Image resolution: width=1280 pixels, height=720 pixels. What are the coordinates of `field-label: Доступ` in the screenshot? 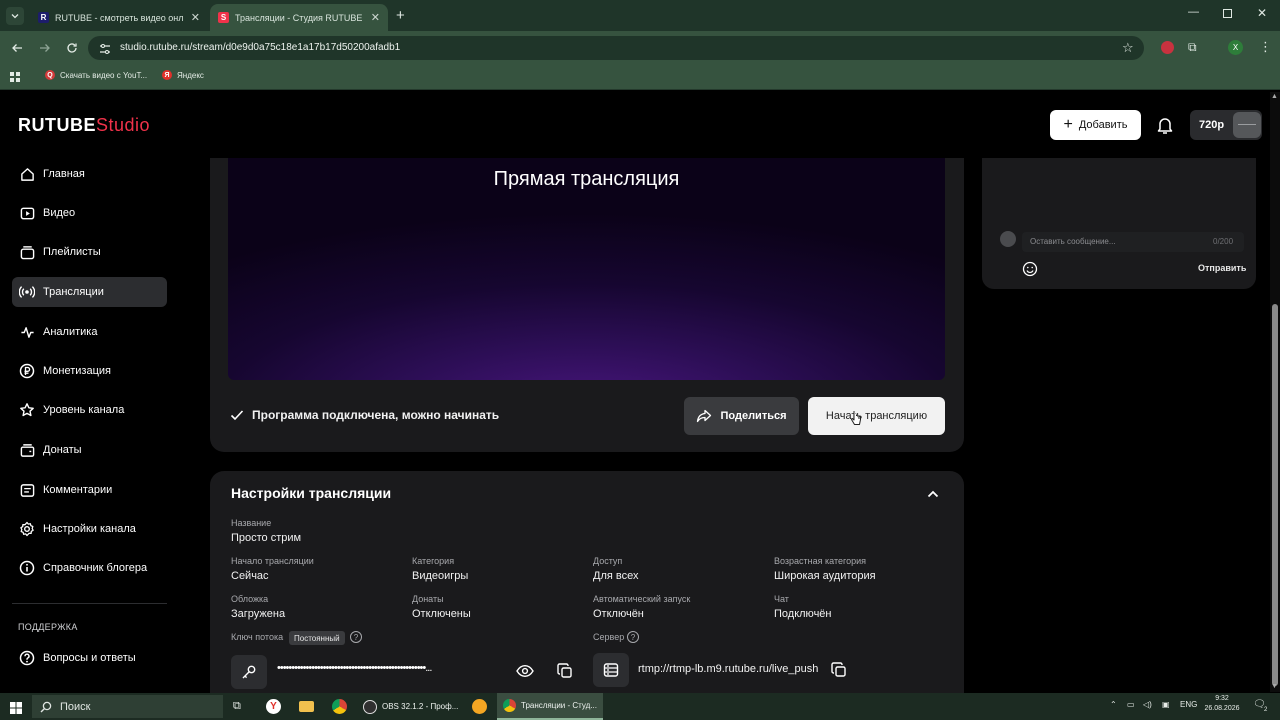 It's located at (608, 561).